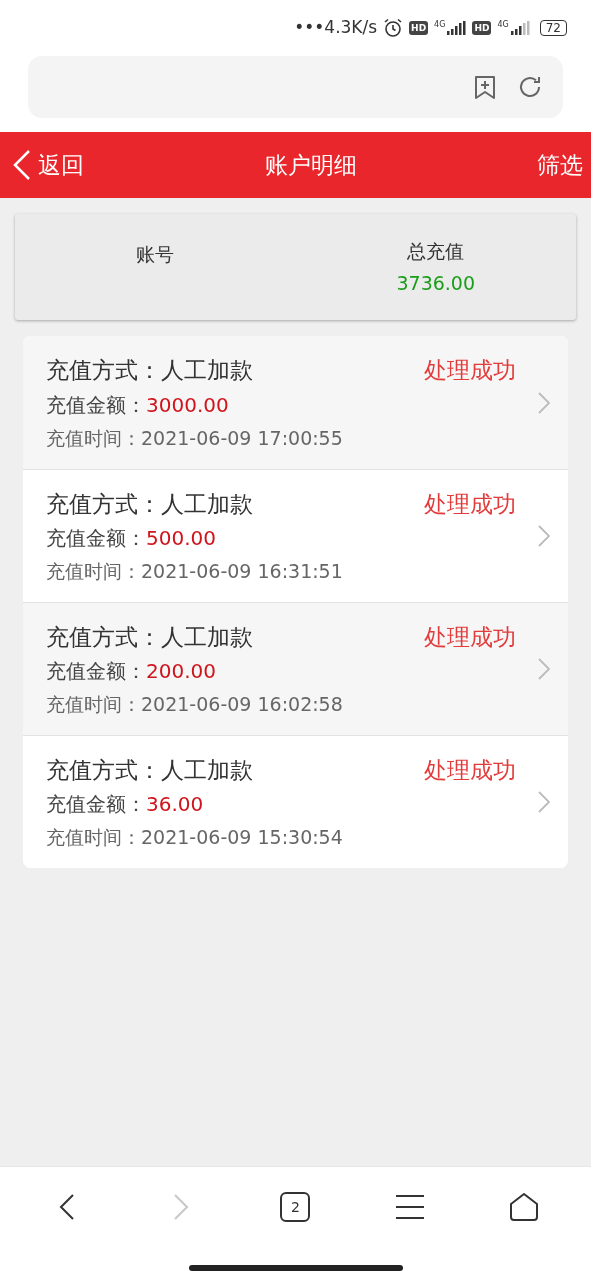  What do you see at coordinates (295, 801) in the screenshot?
I see `record-row: 充值方式：人工加款 处理成功 充值金额：36.00 充值时间：2021-06-09 15:30:54` at bounding box center [295, 801].